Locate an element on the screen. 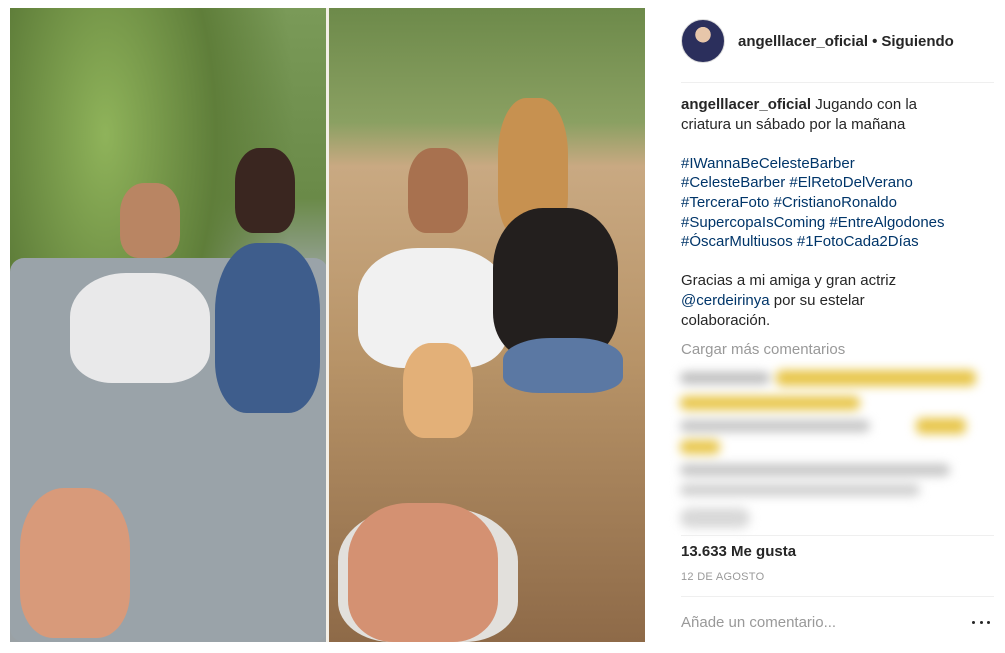 The height and width of the screenshot is (653, 1005). more-options-icon is located at coordinates (981, 622).